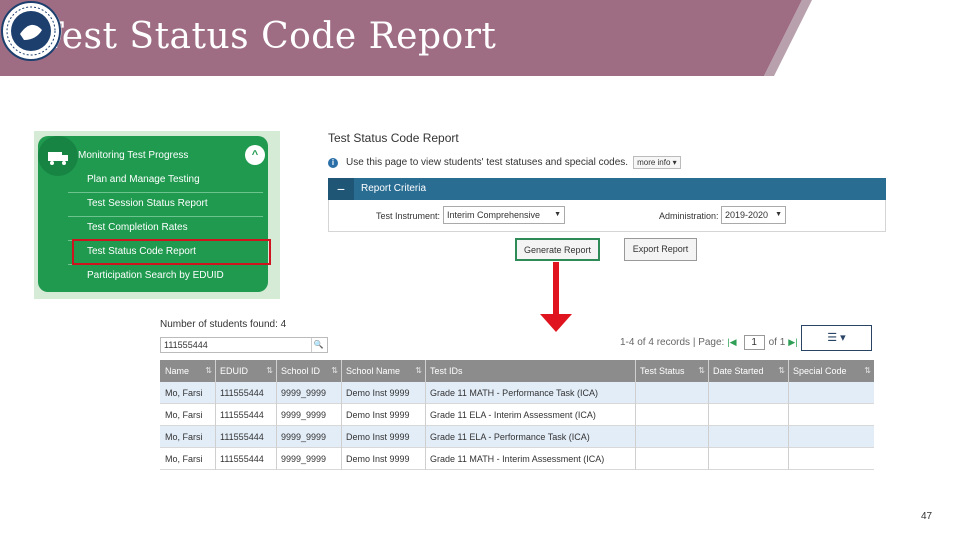 The image size is (960, 540). I want to click on collapse-icon: ^, so click(255, 155).